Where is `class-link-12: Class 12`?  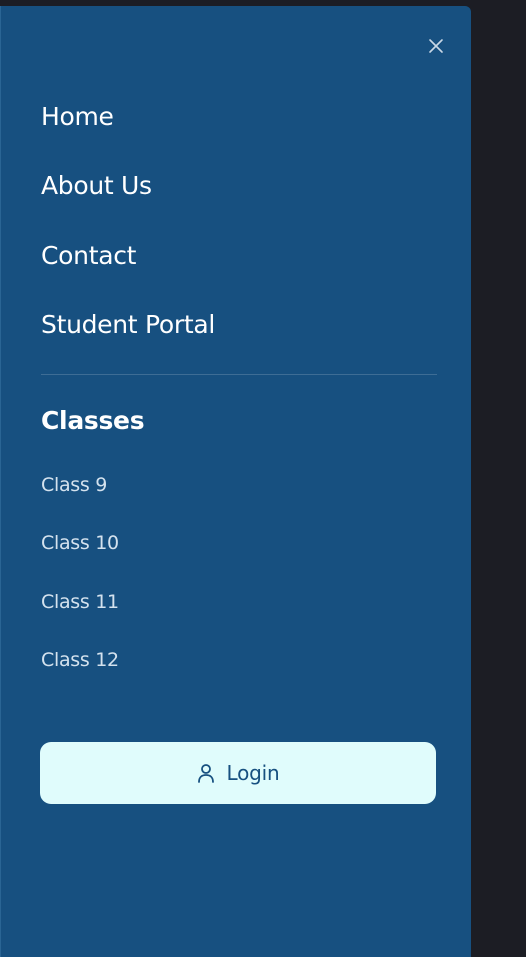 class-link-12: Class 12 is located at coordinates (80, 660).